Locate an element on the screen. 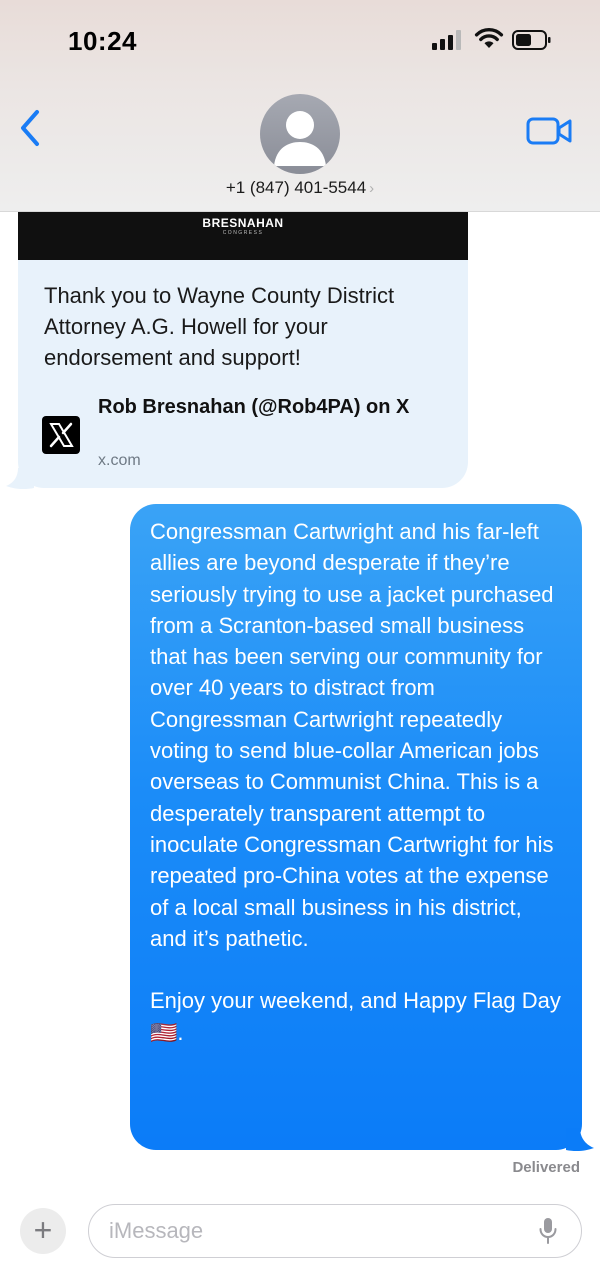 The width and height of the screenshot is (600, 1284). microphone-icon is located at coordinates (548, 1231).